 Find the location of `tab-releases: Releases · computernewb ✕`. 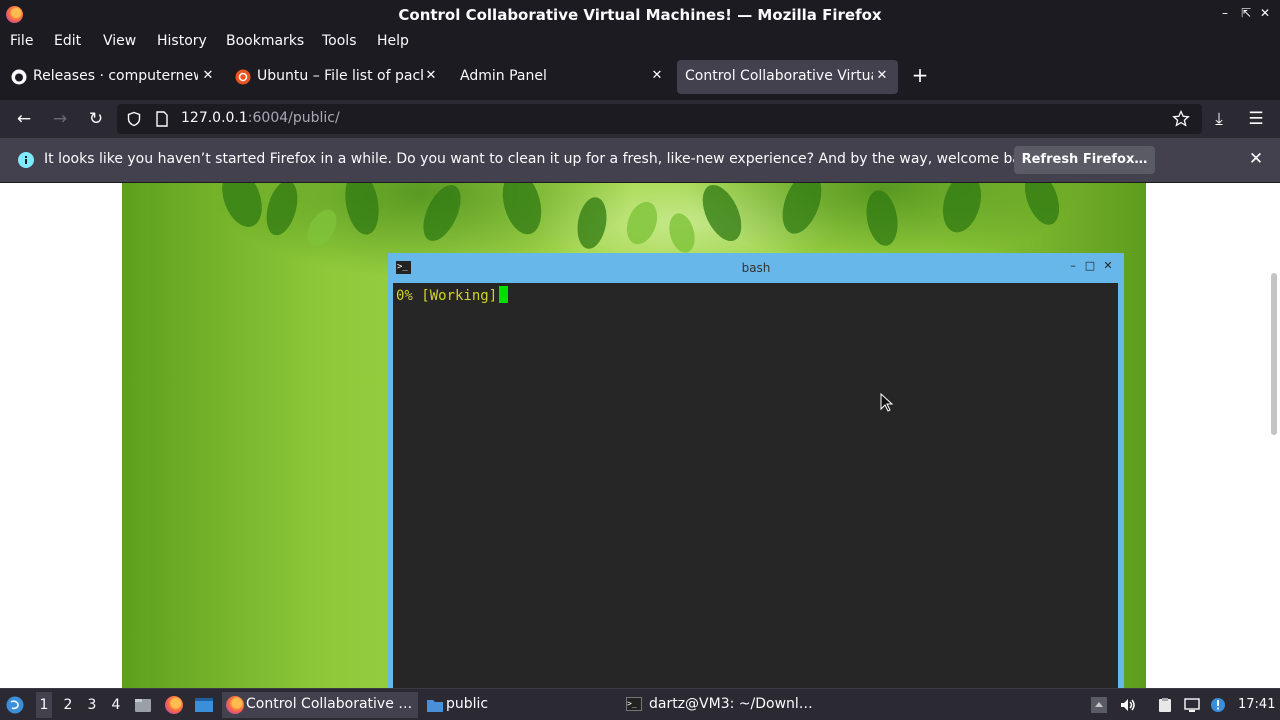

tab-releases: Releases · computernewb ✕ is located at coordinates (111, 77).